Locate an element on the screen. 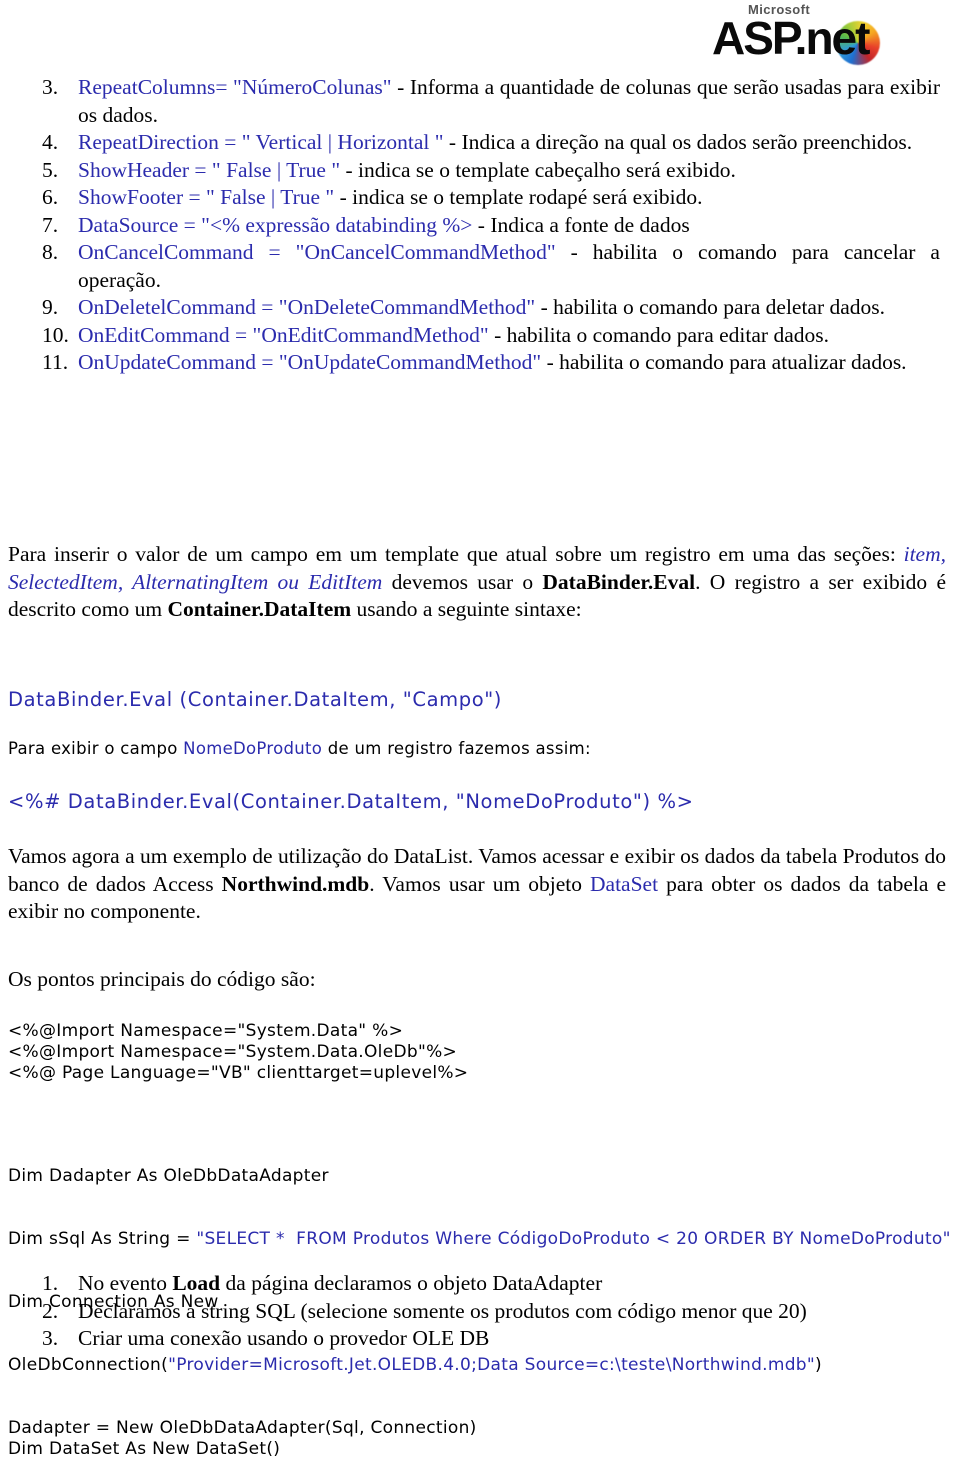  paragraph-text-part-2: . Vamos usar um objeto is located at coordinates (480, 883).